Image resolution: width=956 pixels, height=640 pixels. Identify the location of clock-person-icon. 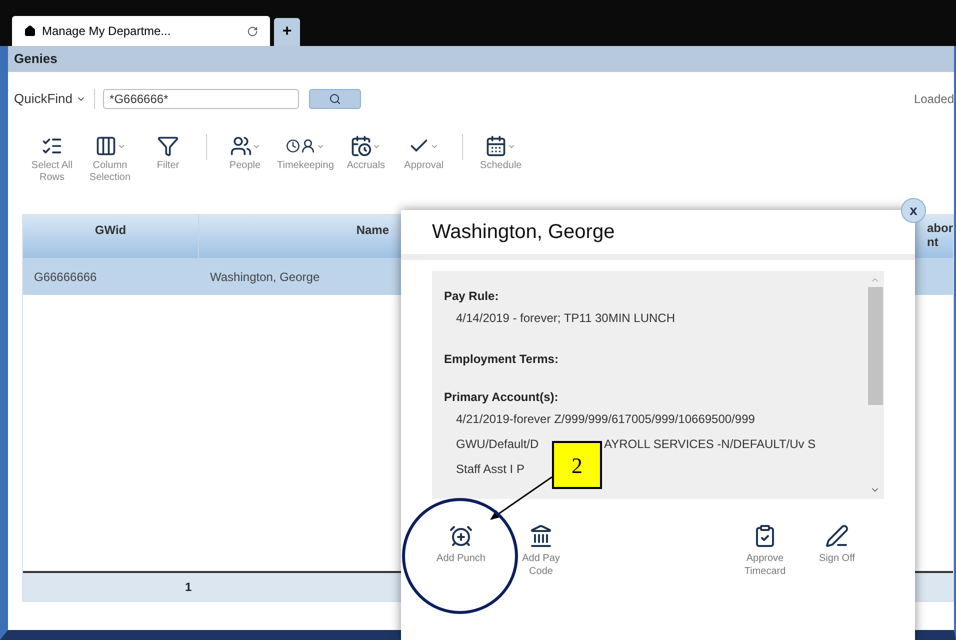
(301, 146).